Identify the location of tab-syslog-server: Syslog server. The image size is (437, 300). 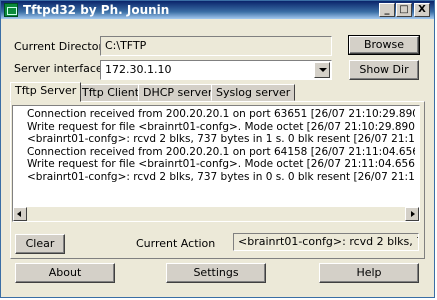
(253, 92).